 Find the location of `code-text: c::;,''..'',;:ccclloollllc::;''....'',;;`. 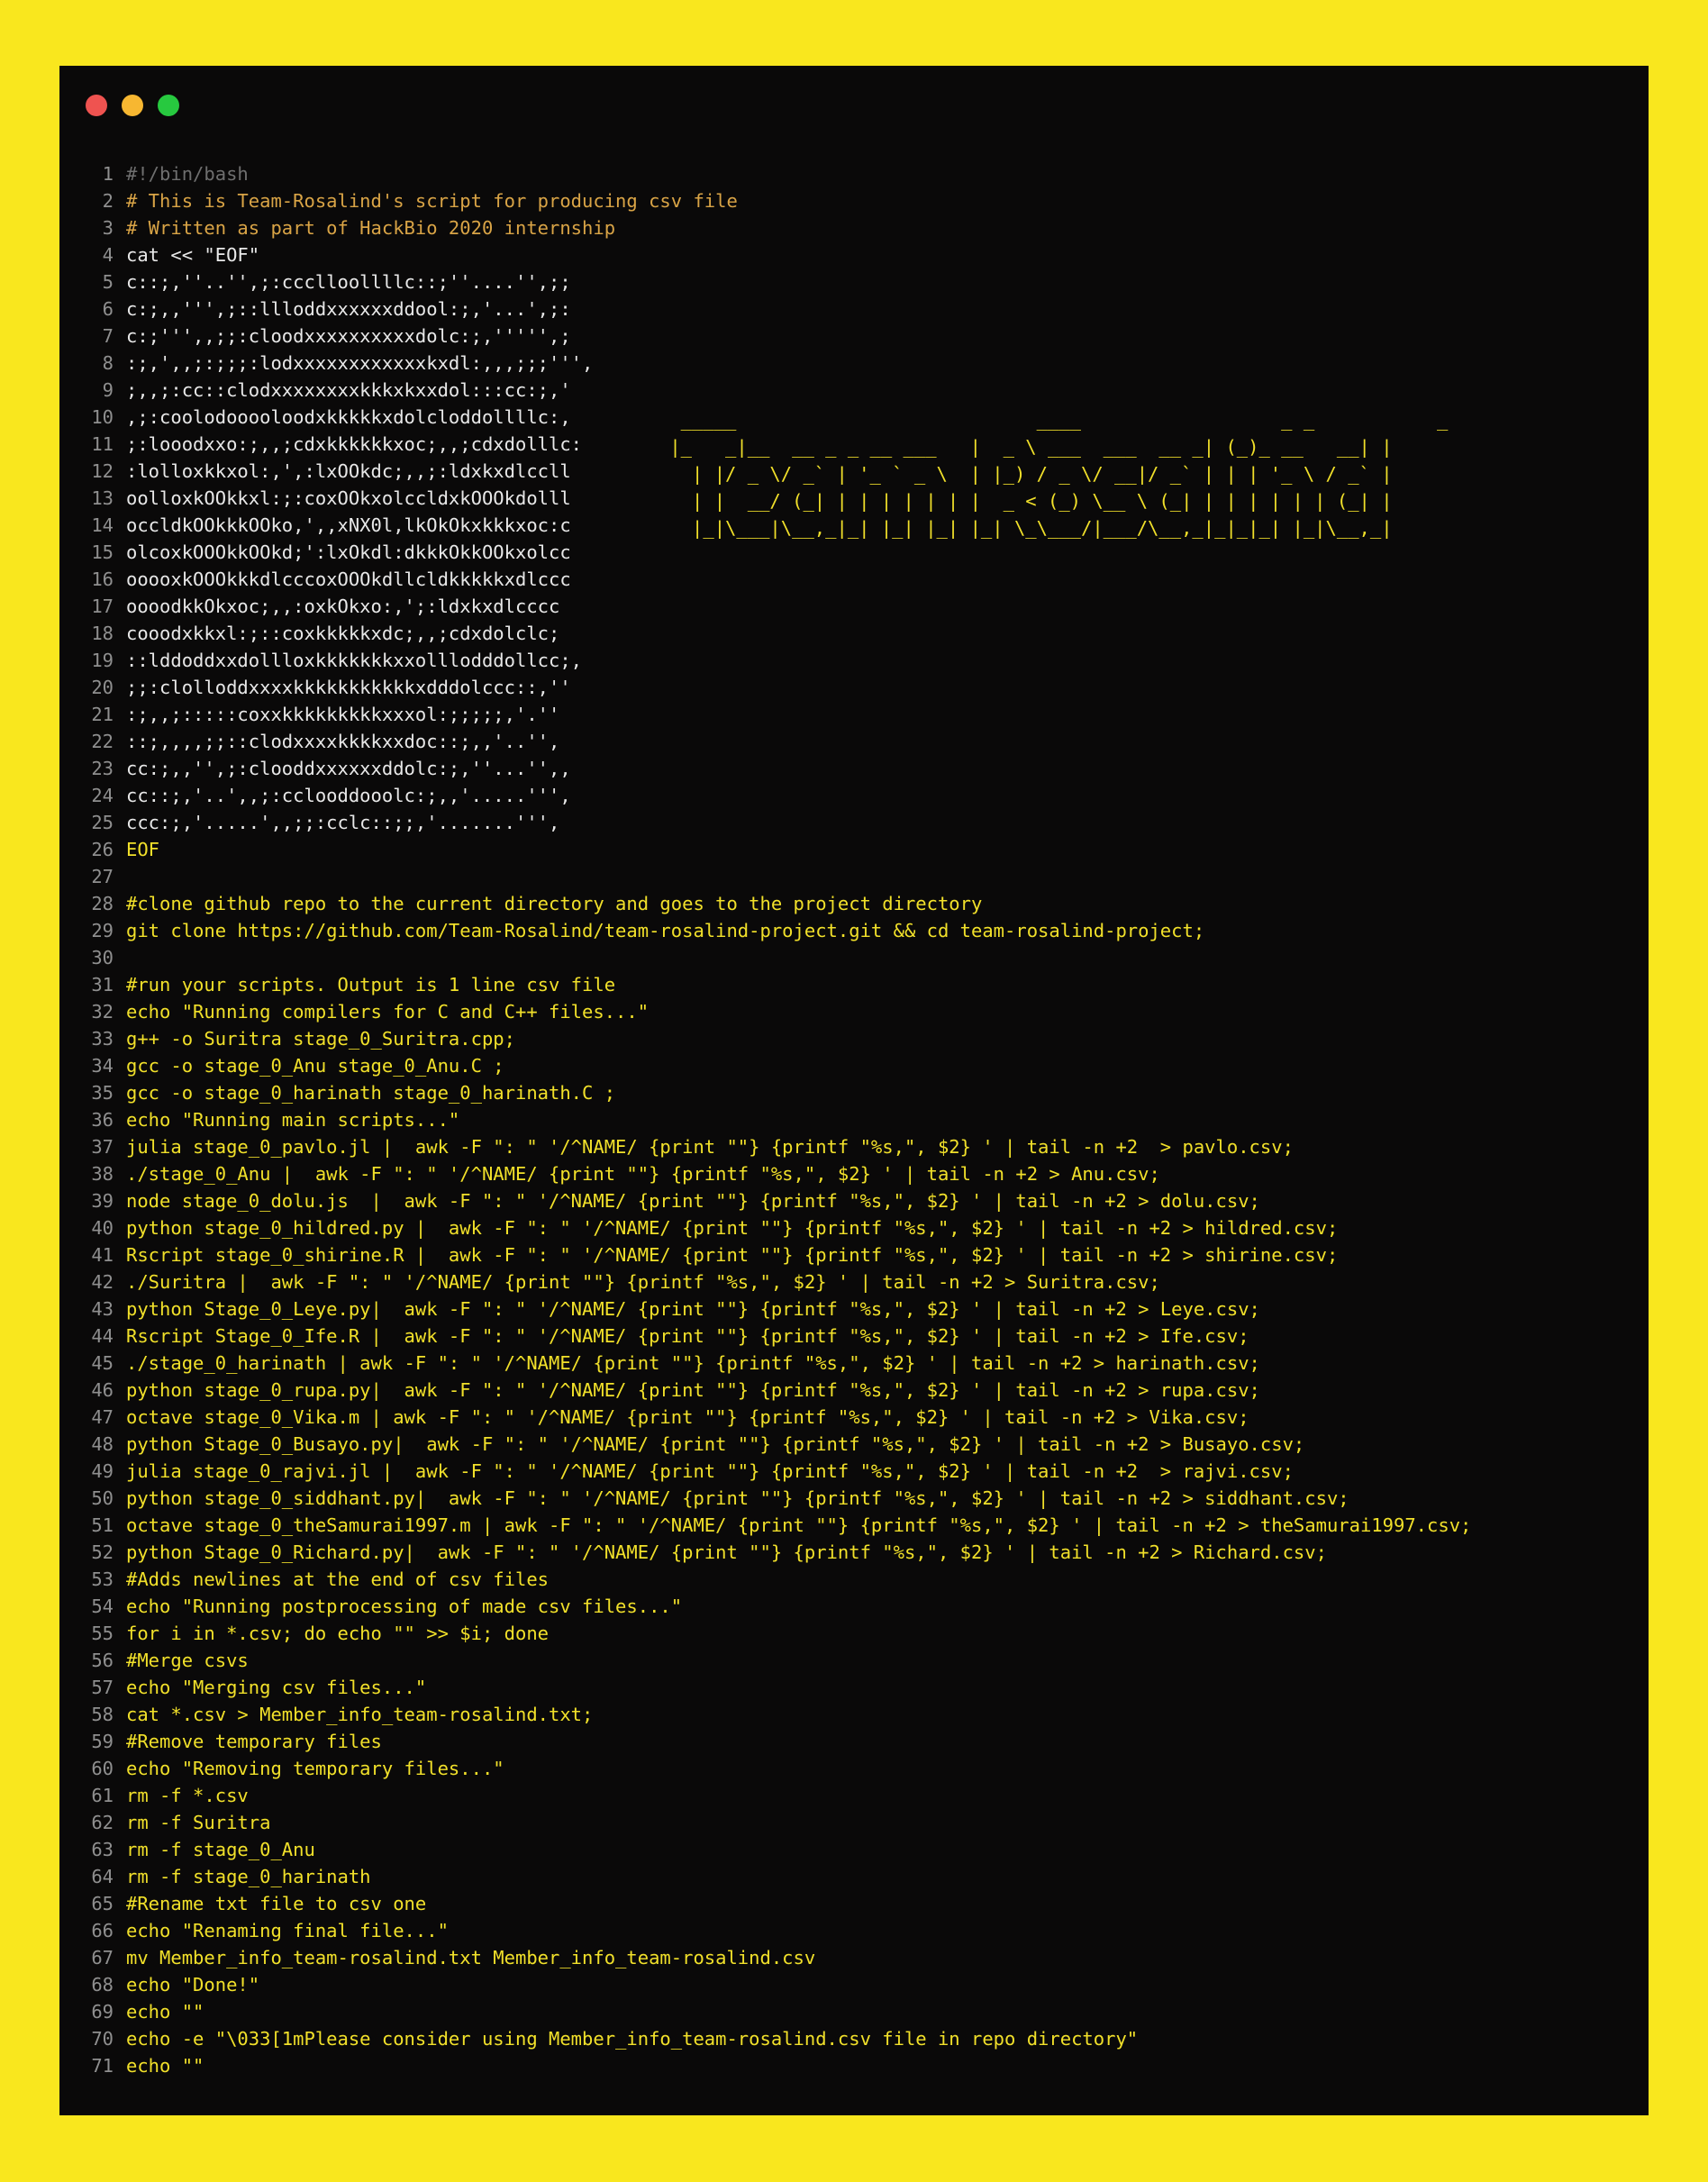

code-text: c::;,''..'',;:ccclloollllc::;''....'',;; is located at coordinates (348, 282).